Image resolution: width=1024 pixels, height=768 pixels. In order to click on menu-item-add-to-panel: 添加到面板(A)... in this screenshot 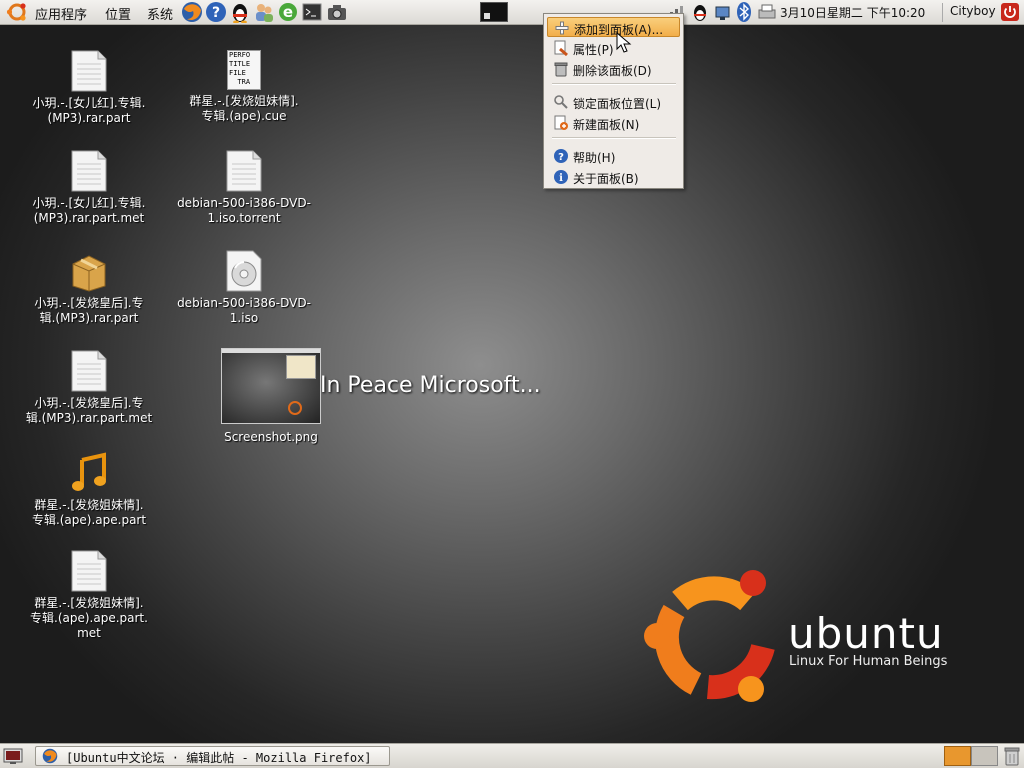, I will do `click(613, 27)`.